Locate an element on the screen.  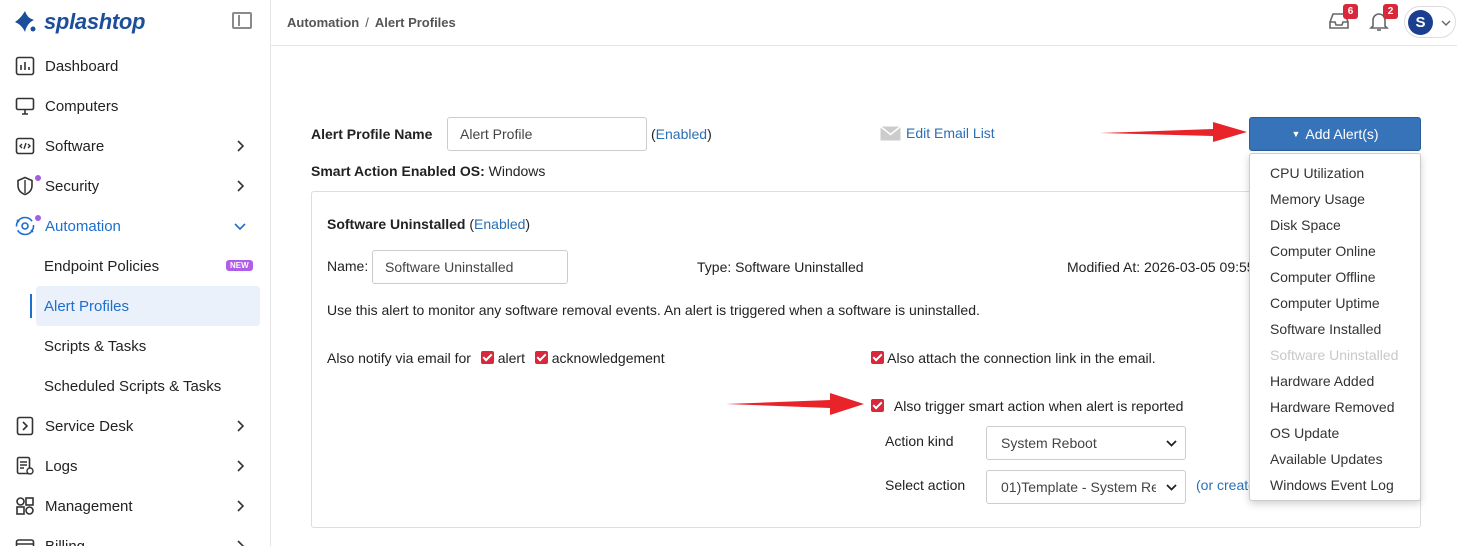
alert-type: Type: Software Uninstalled is located at coordinates (780, 267).